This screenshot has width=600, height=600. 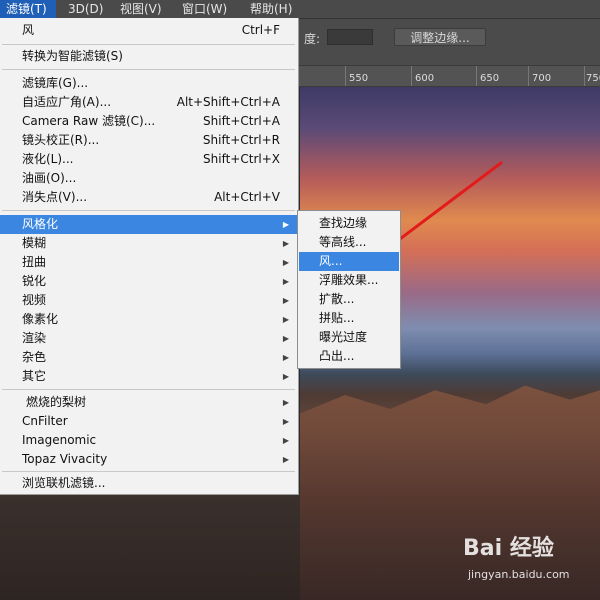 I want to click on menu-item-shortcut: Ctrl+F, so click(x=260, y=30).